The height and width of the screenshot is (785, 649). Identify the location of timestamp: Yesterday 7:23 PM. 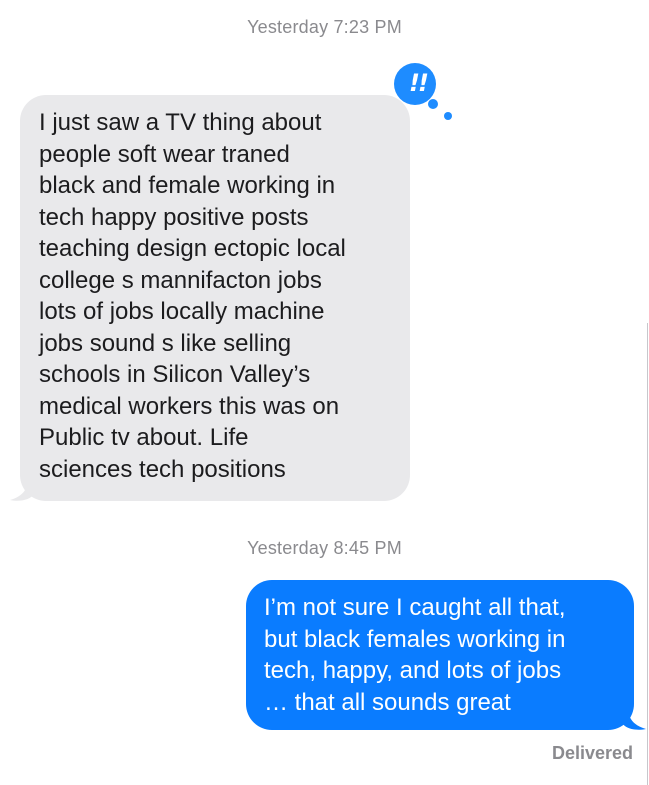
(324, 27).